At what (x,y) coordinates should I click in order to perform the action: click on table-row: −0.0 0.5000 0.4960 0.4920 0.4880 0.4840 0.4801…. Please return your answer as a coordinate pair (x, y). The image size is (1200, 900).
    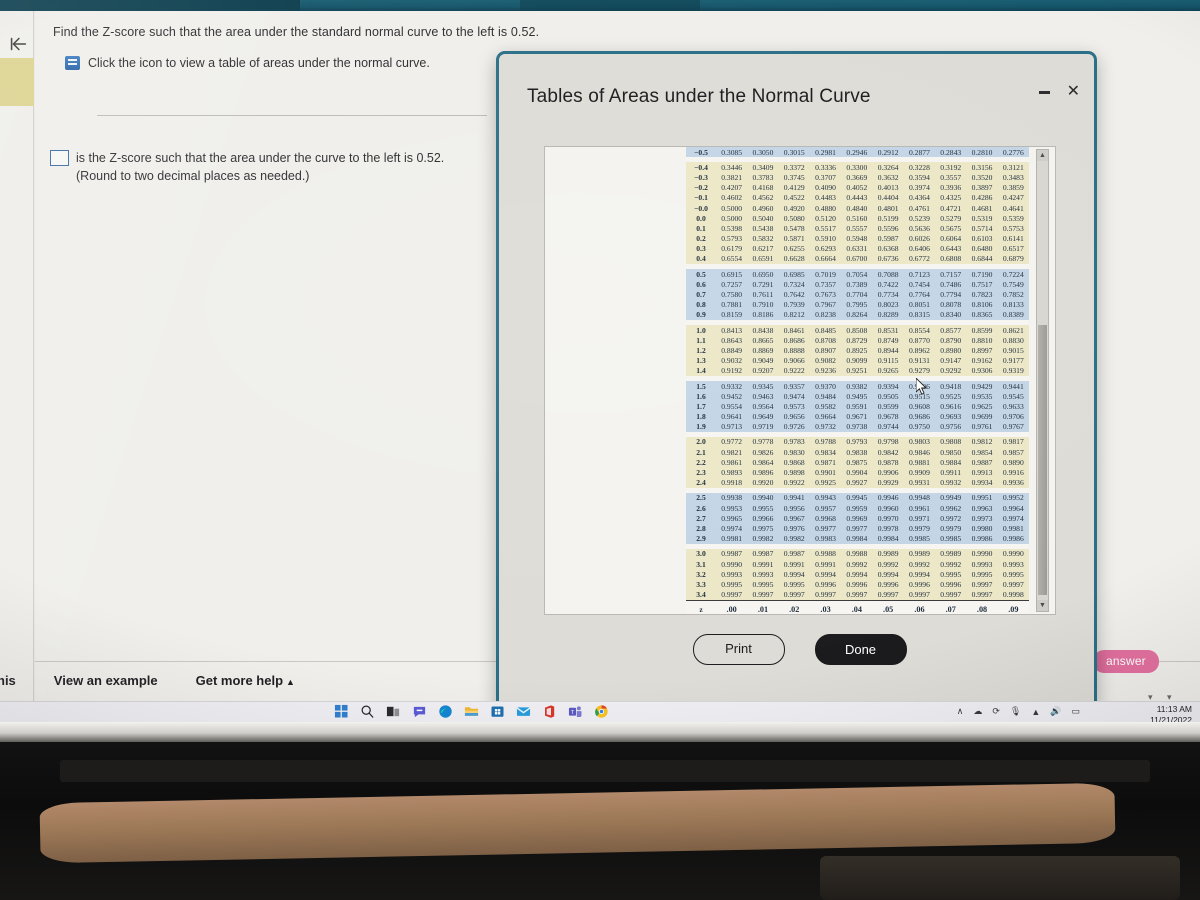
    Looking at the image, I should click on (857, 208).